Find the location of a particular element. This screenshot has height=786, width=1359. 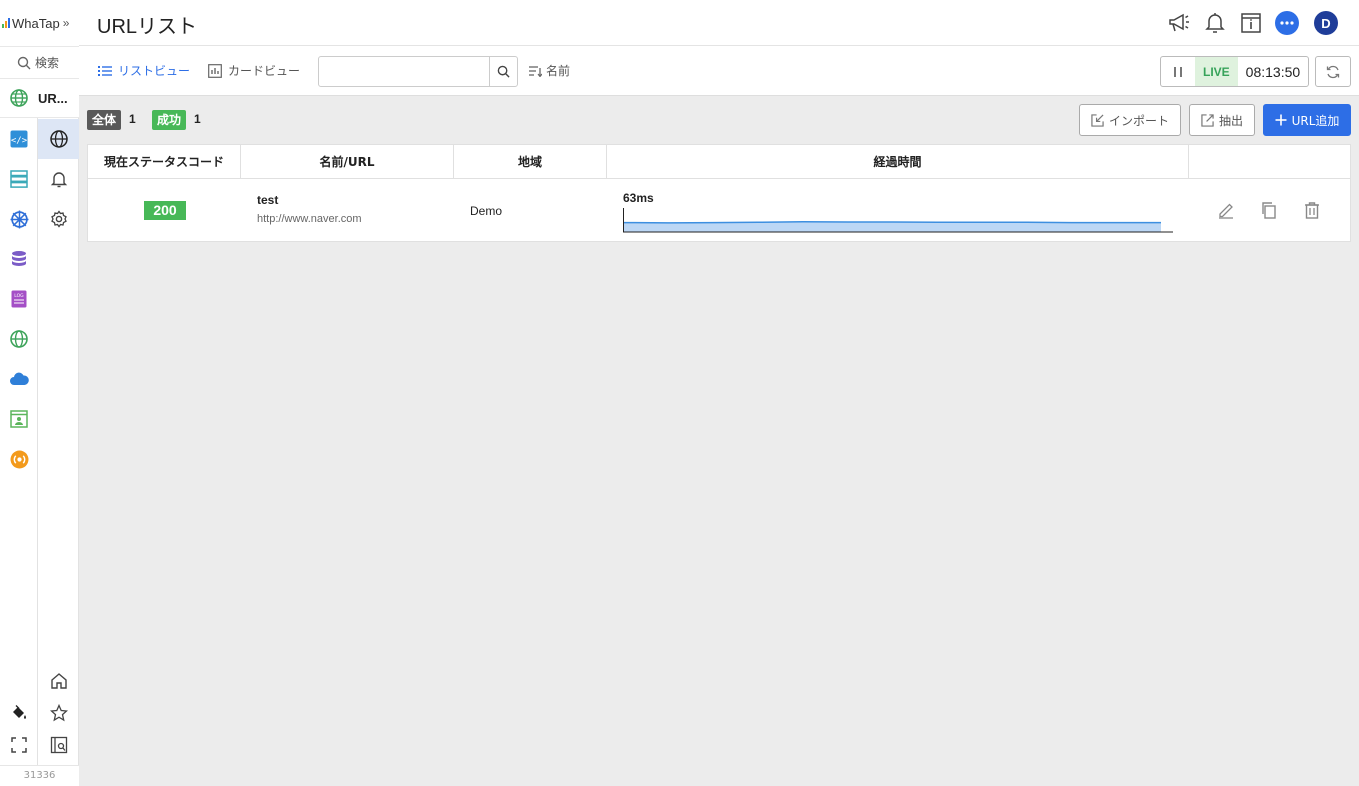

signal-icon is located at coordinates (19, 459).